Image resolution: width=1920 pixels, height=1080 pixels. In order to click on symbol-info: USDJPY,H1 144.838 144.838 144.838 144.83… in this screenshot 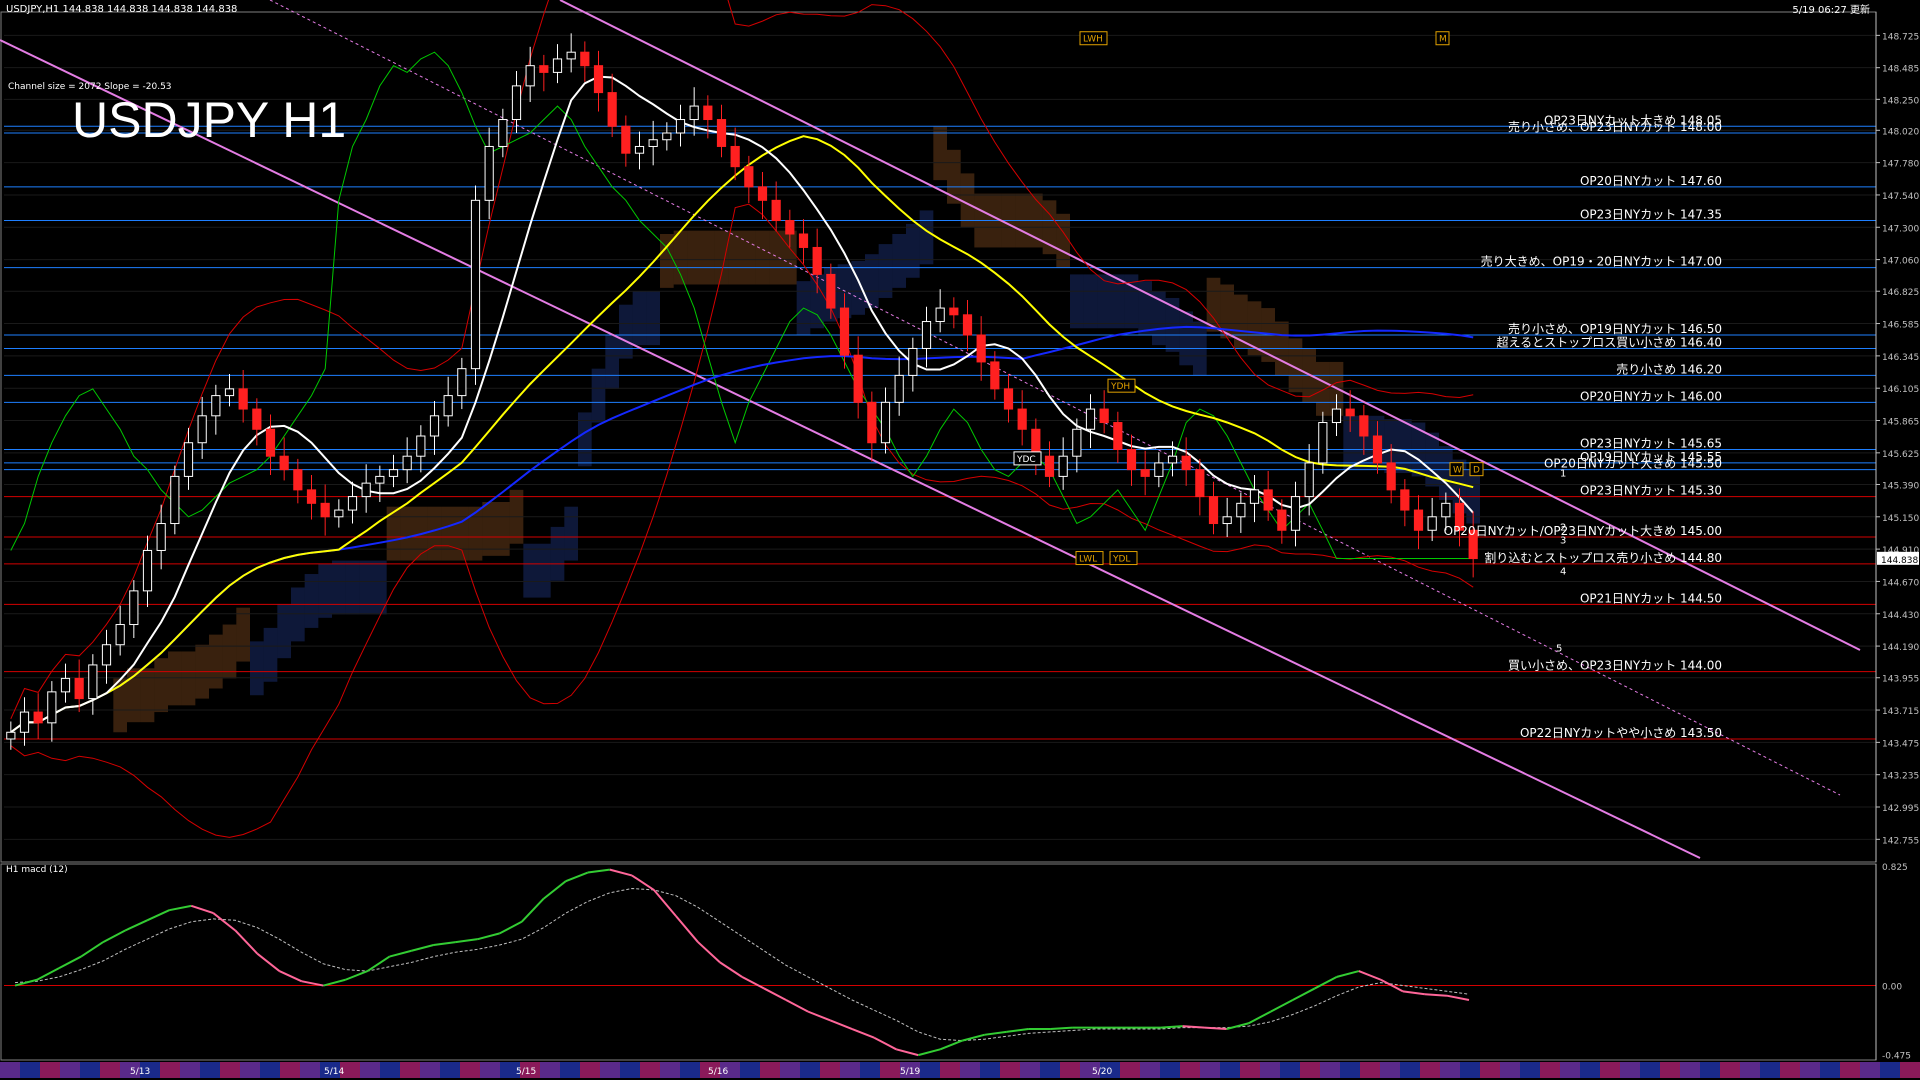, I will do `click(121, 9)`.